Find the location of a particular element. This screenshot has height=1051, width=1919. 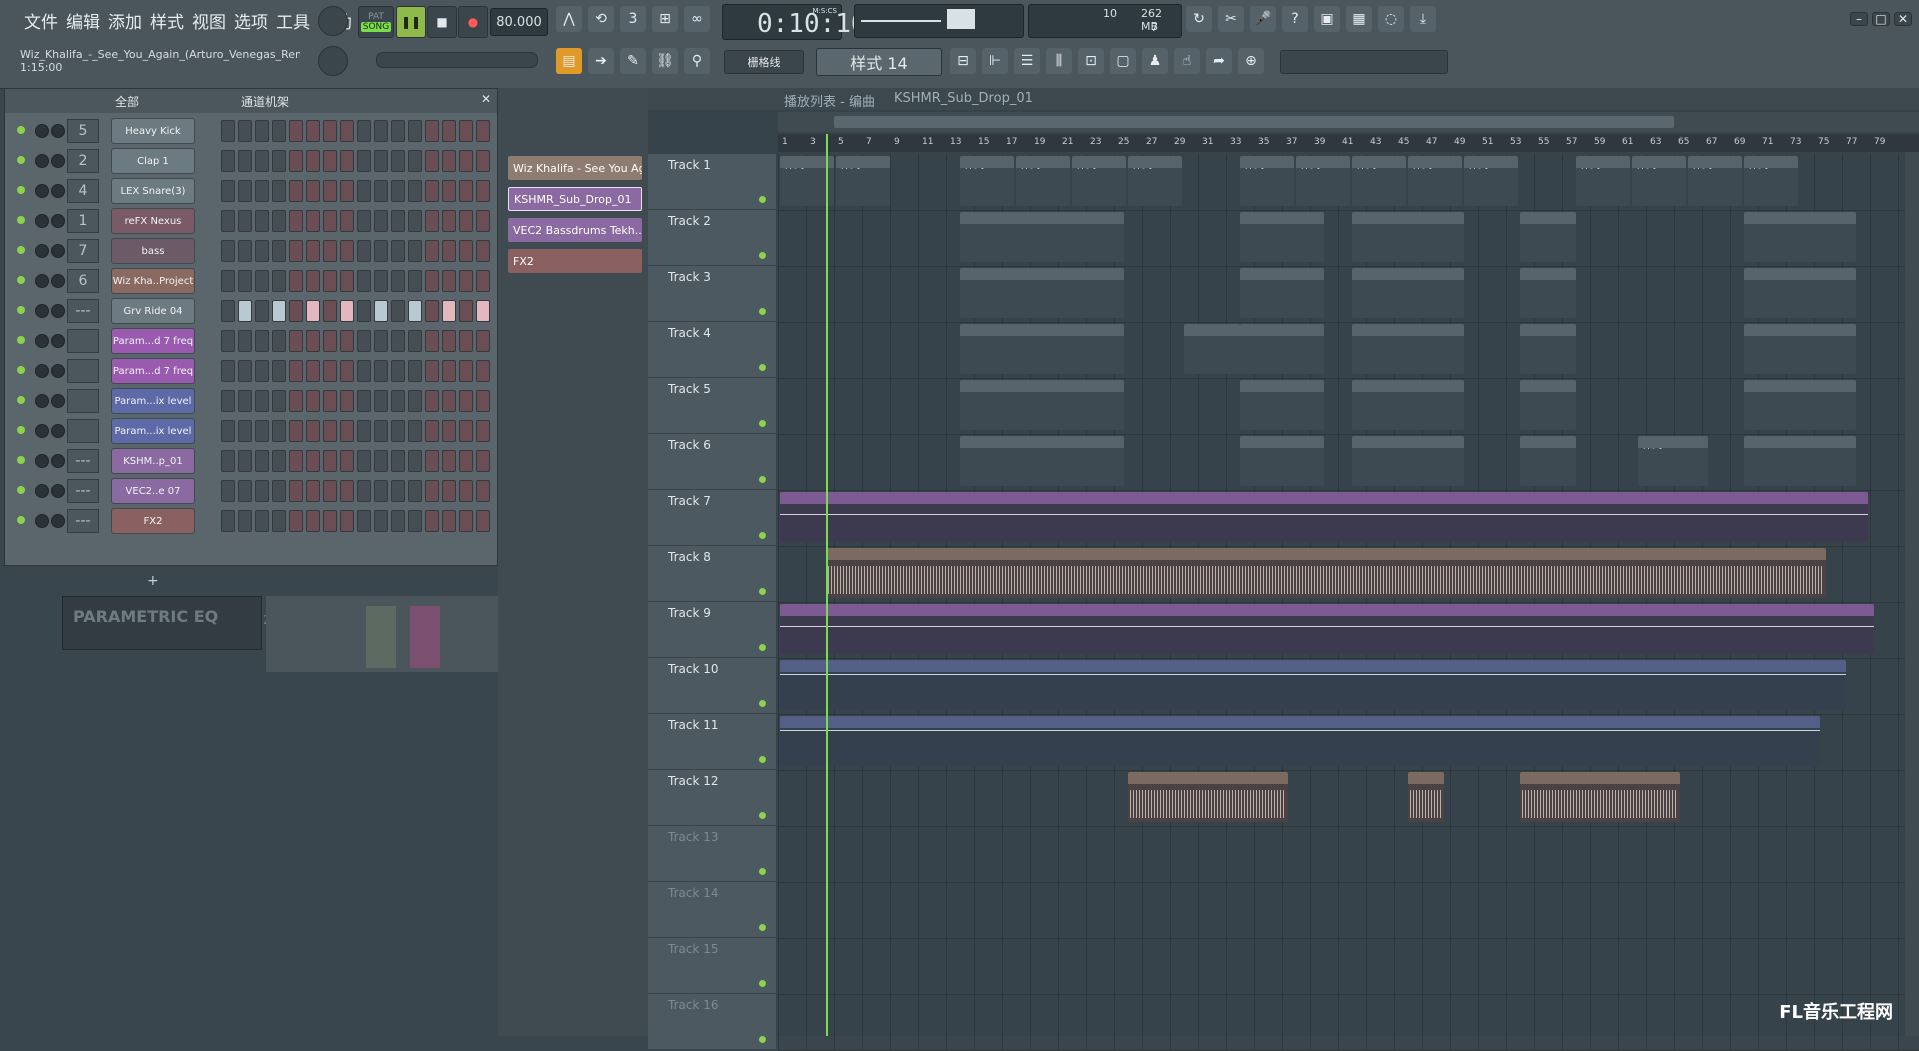

track-lane: Param. EQ 2 (piano) - Mix level is located at coordinates (1348, 742).